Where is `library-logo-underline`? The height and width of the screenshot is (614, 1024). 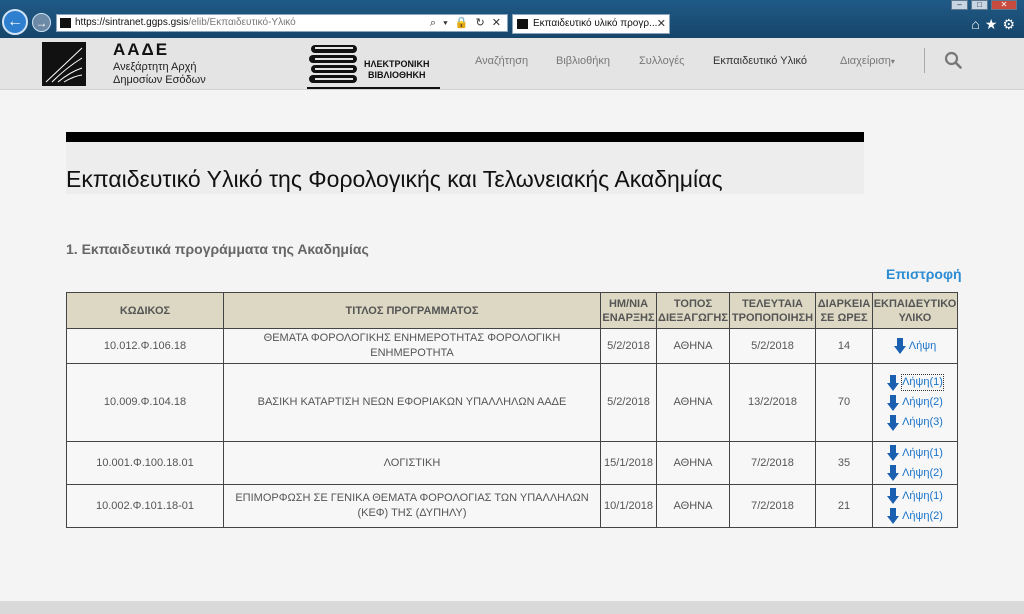 library-logo-underline is located at coordinates (373, 88).